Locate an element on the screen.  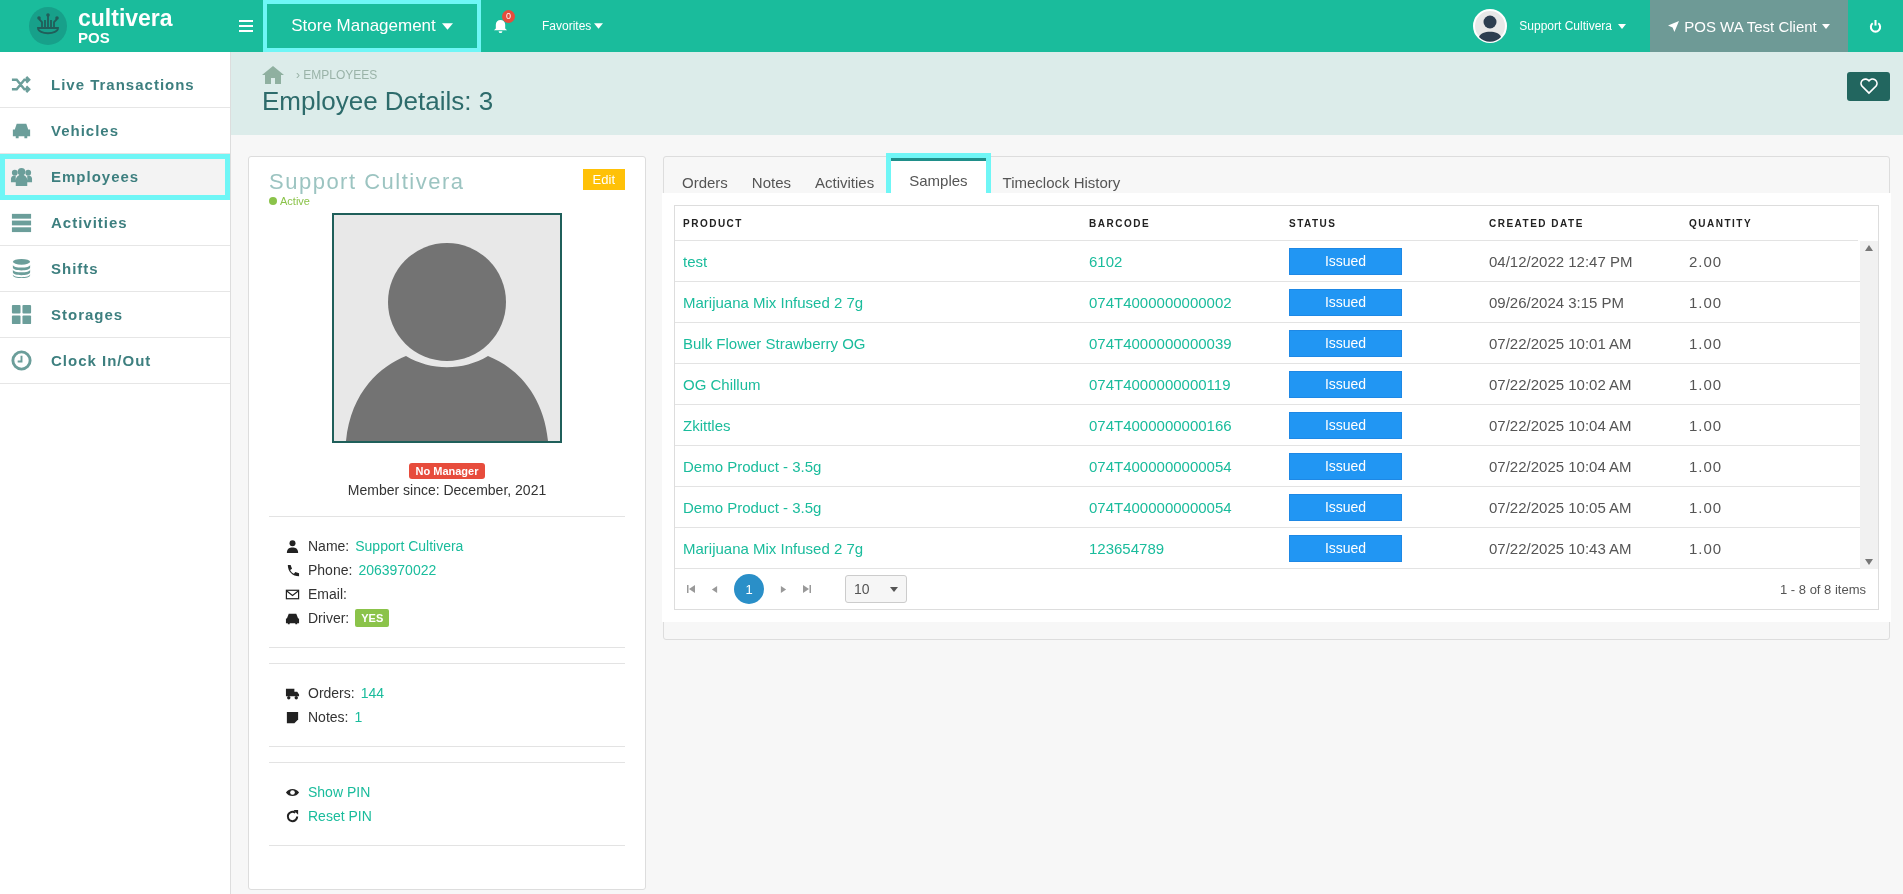
count-value: 144 is located at coordinates (372, 693).